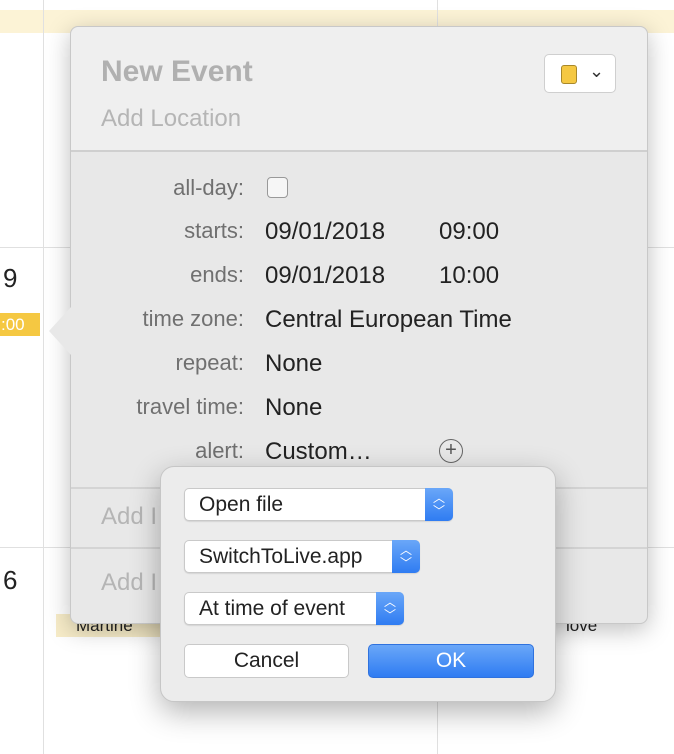  What do you see at coordinates (272, 608) in the screenshot?
I see `select-value: At time of event` at bounding box center [272, 608].